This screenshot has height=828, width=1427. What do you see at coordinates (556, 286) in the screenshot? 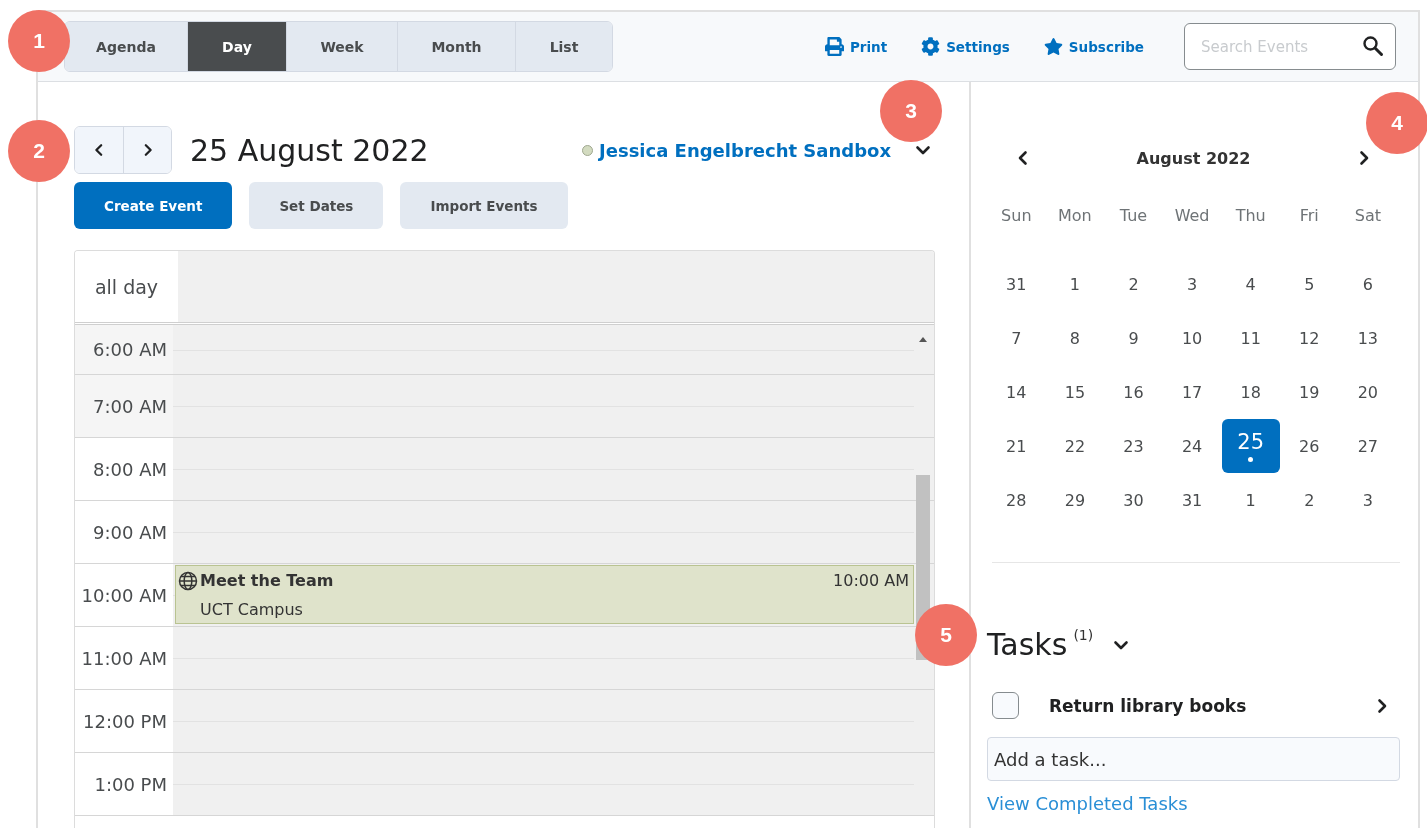
I see `all-day-slot` at bounding box center [556, 286].